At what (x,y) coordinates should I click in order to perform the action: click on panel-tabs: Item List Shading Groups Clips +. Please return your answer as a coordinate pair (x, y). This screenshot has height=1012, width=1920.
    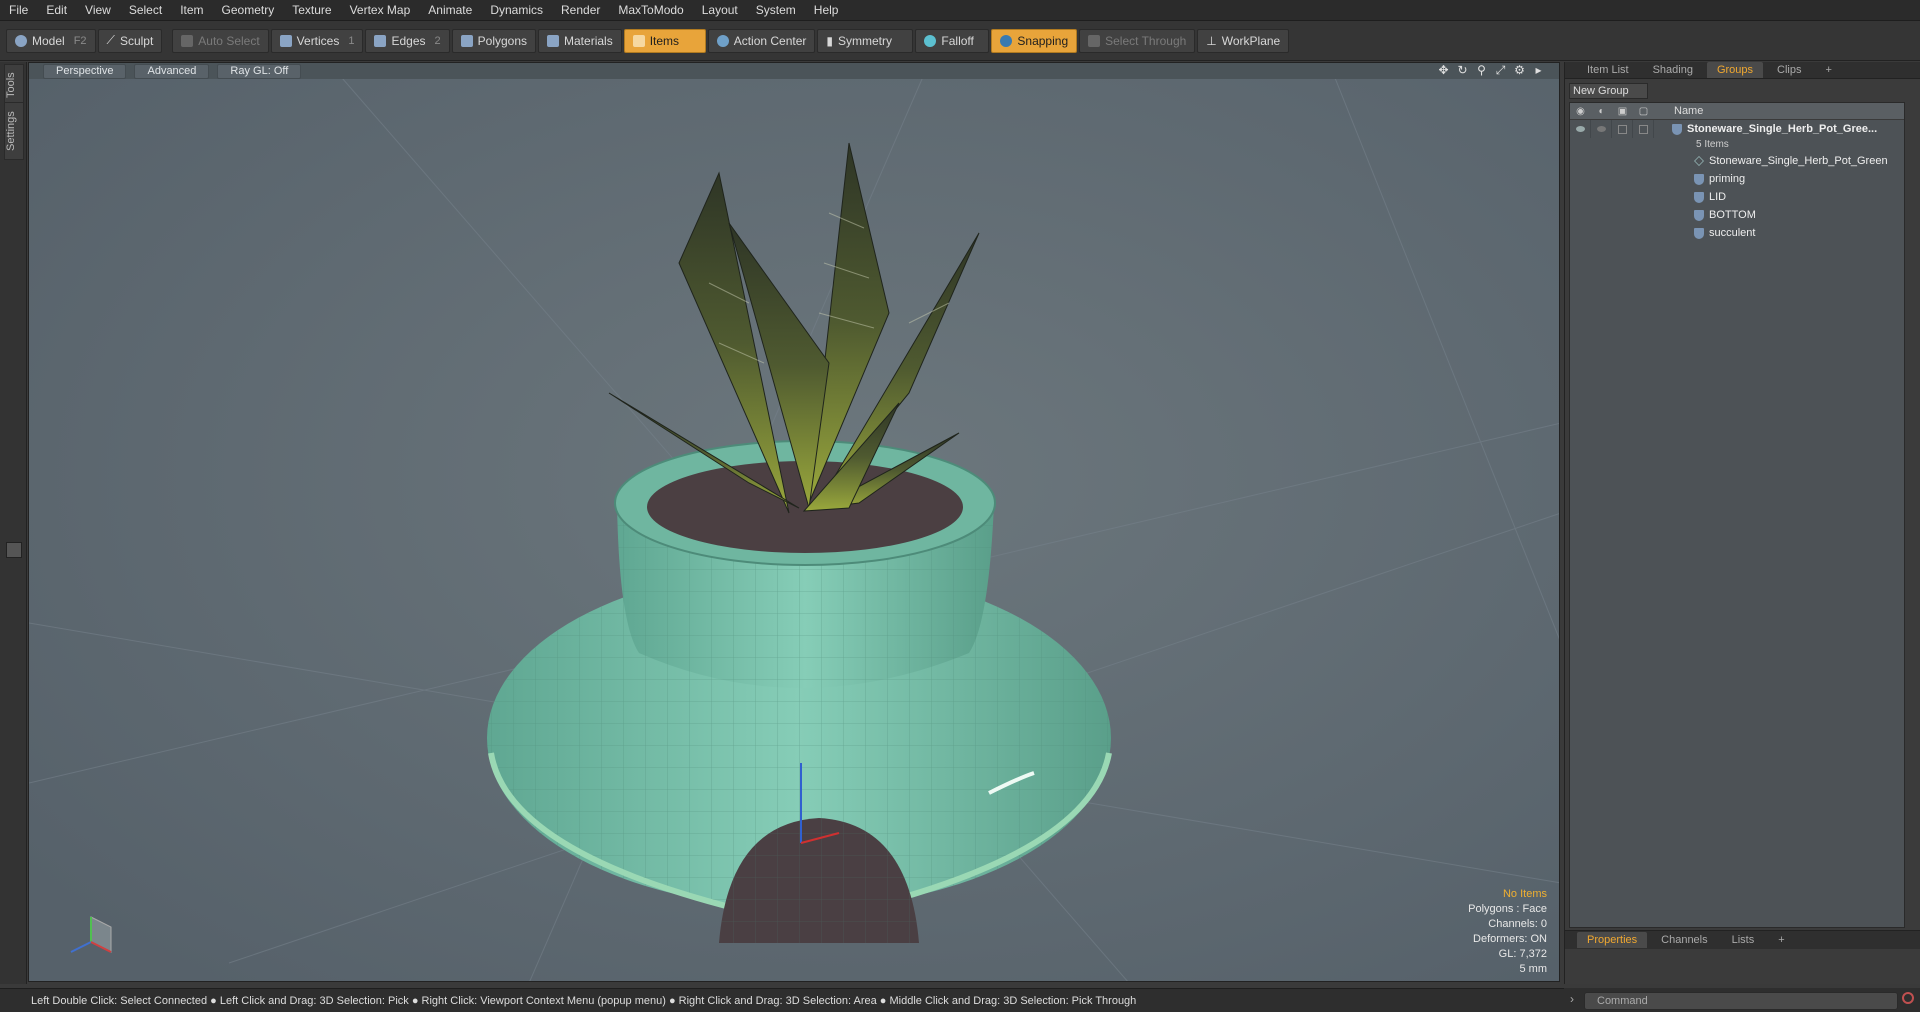
    Looking at the image, I should click on (1742, 70).